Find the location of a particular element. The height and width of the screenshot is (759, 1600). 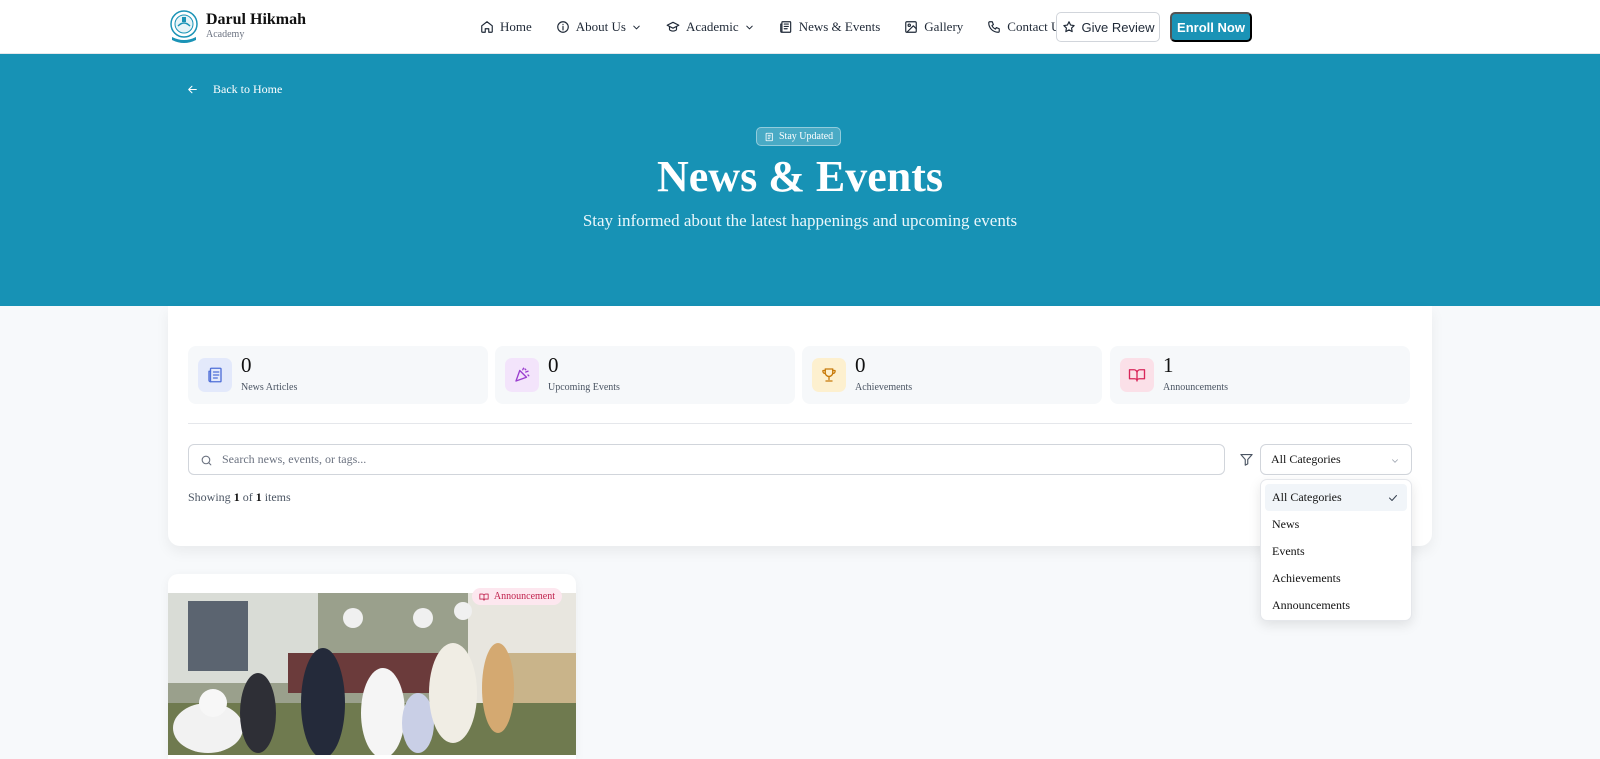

brand-logo: Darul Hikmah Academy is located at coordinates (237, 26).